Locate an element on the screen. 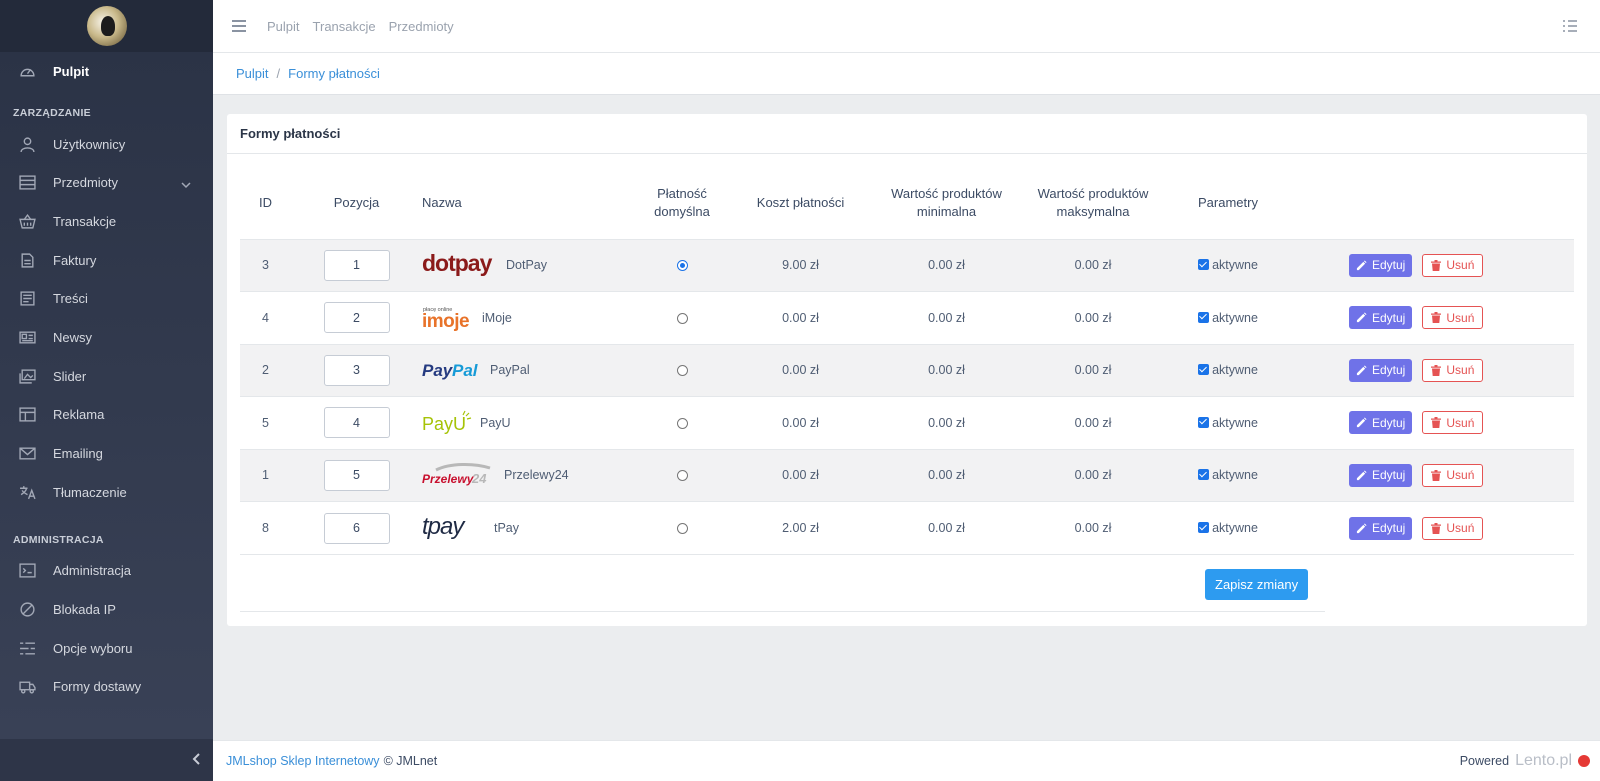 The width and height of the screenshot is (1600, 781). breadcrumb-home: Pulpit is located at coordinates (252, 73).